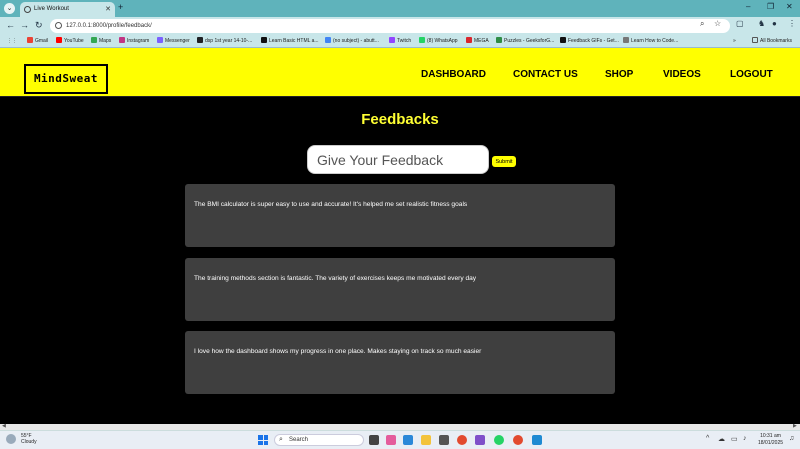  Describe the element at coordinates (770, 6) in the screenshot. I see `restore-icon: ❐` at that location.